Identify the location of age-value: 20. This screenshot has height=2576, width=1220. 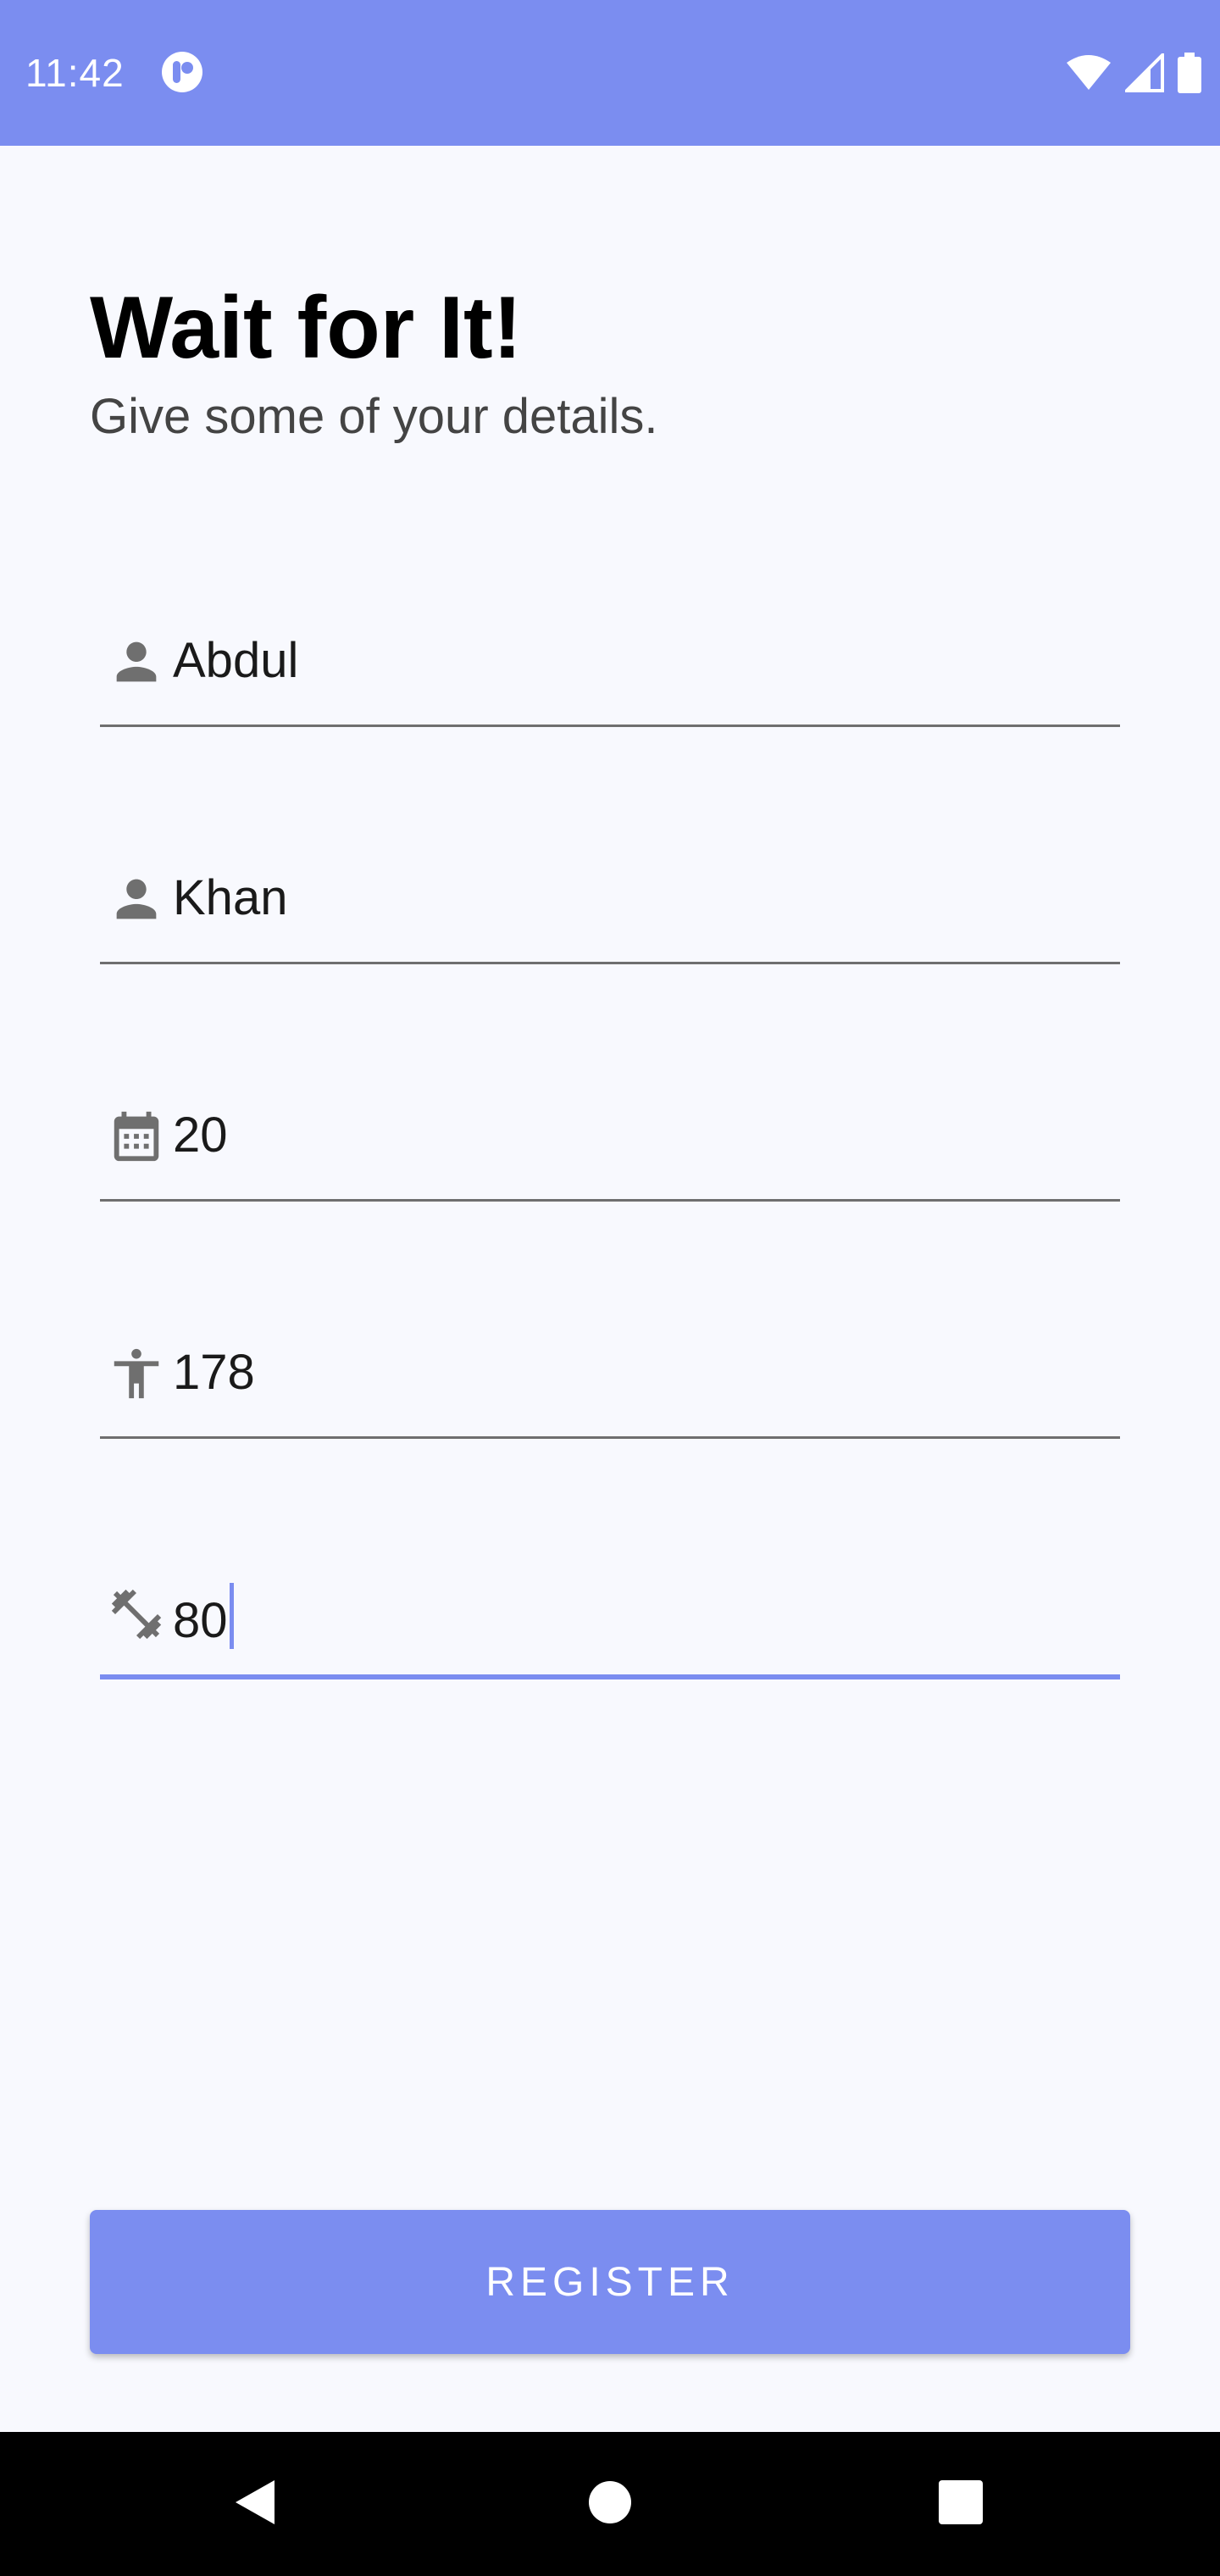
(200, 1135).